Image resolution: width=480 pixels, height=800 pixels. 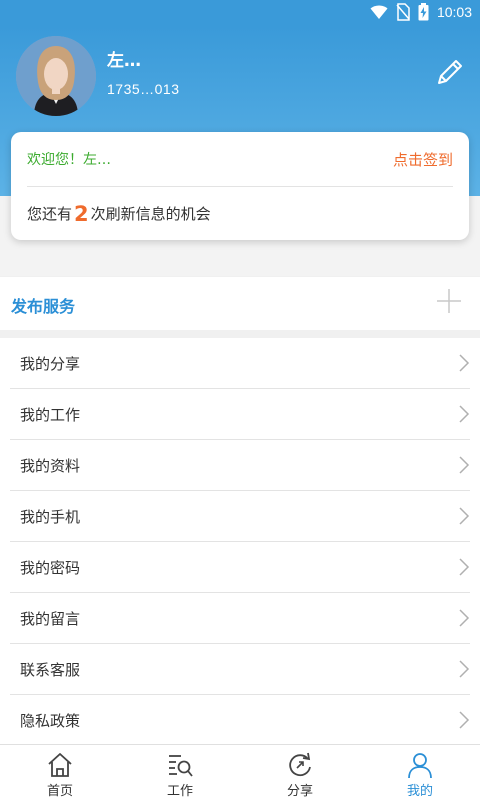 What do you see at coordinates (50, 465) in the screenshot?
I see `menu-item-label: 我的资料` at bounding box center [50, 465].